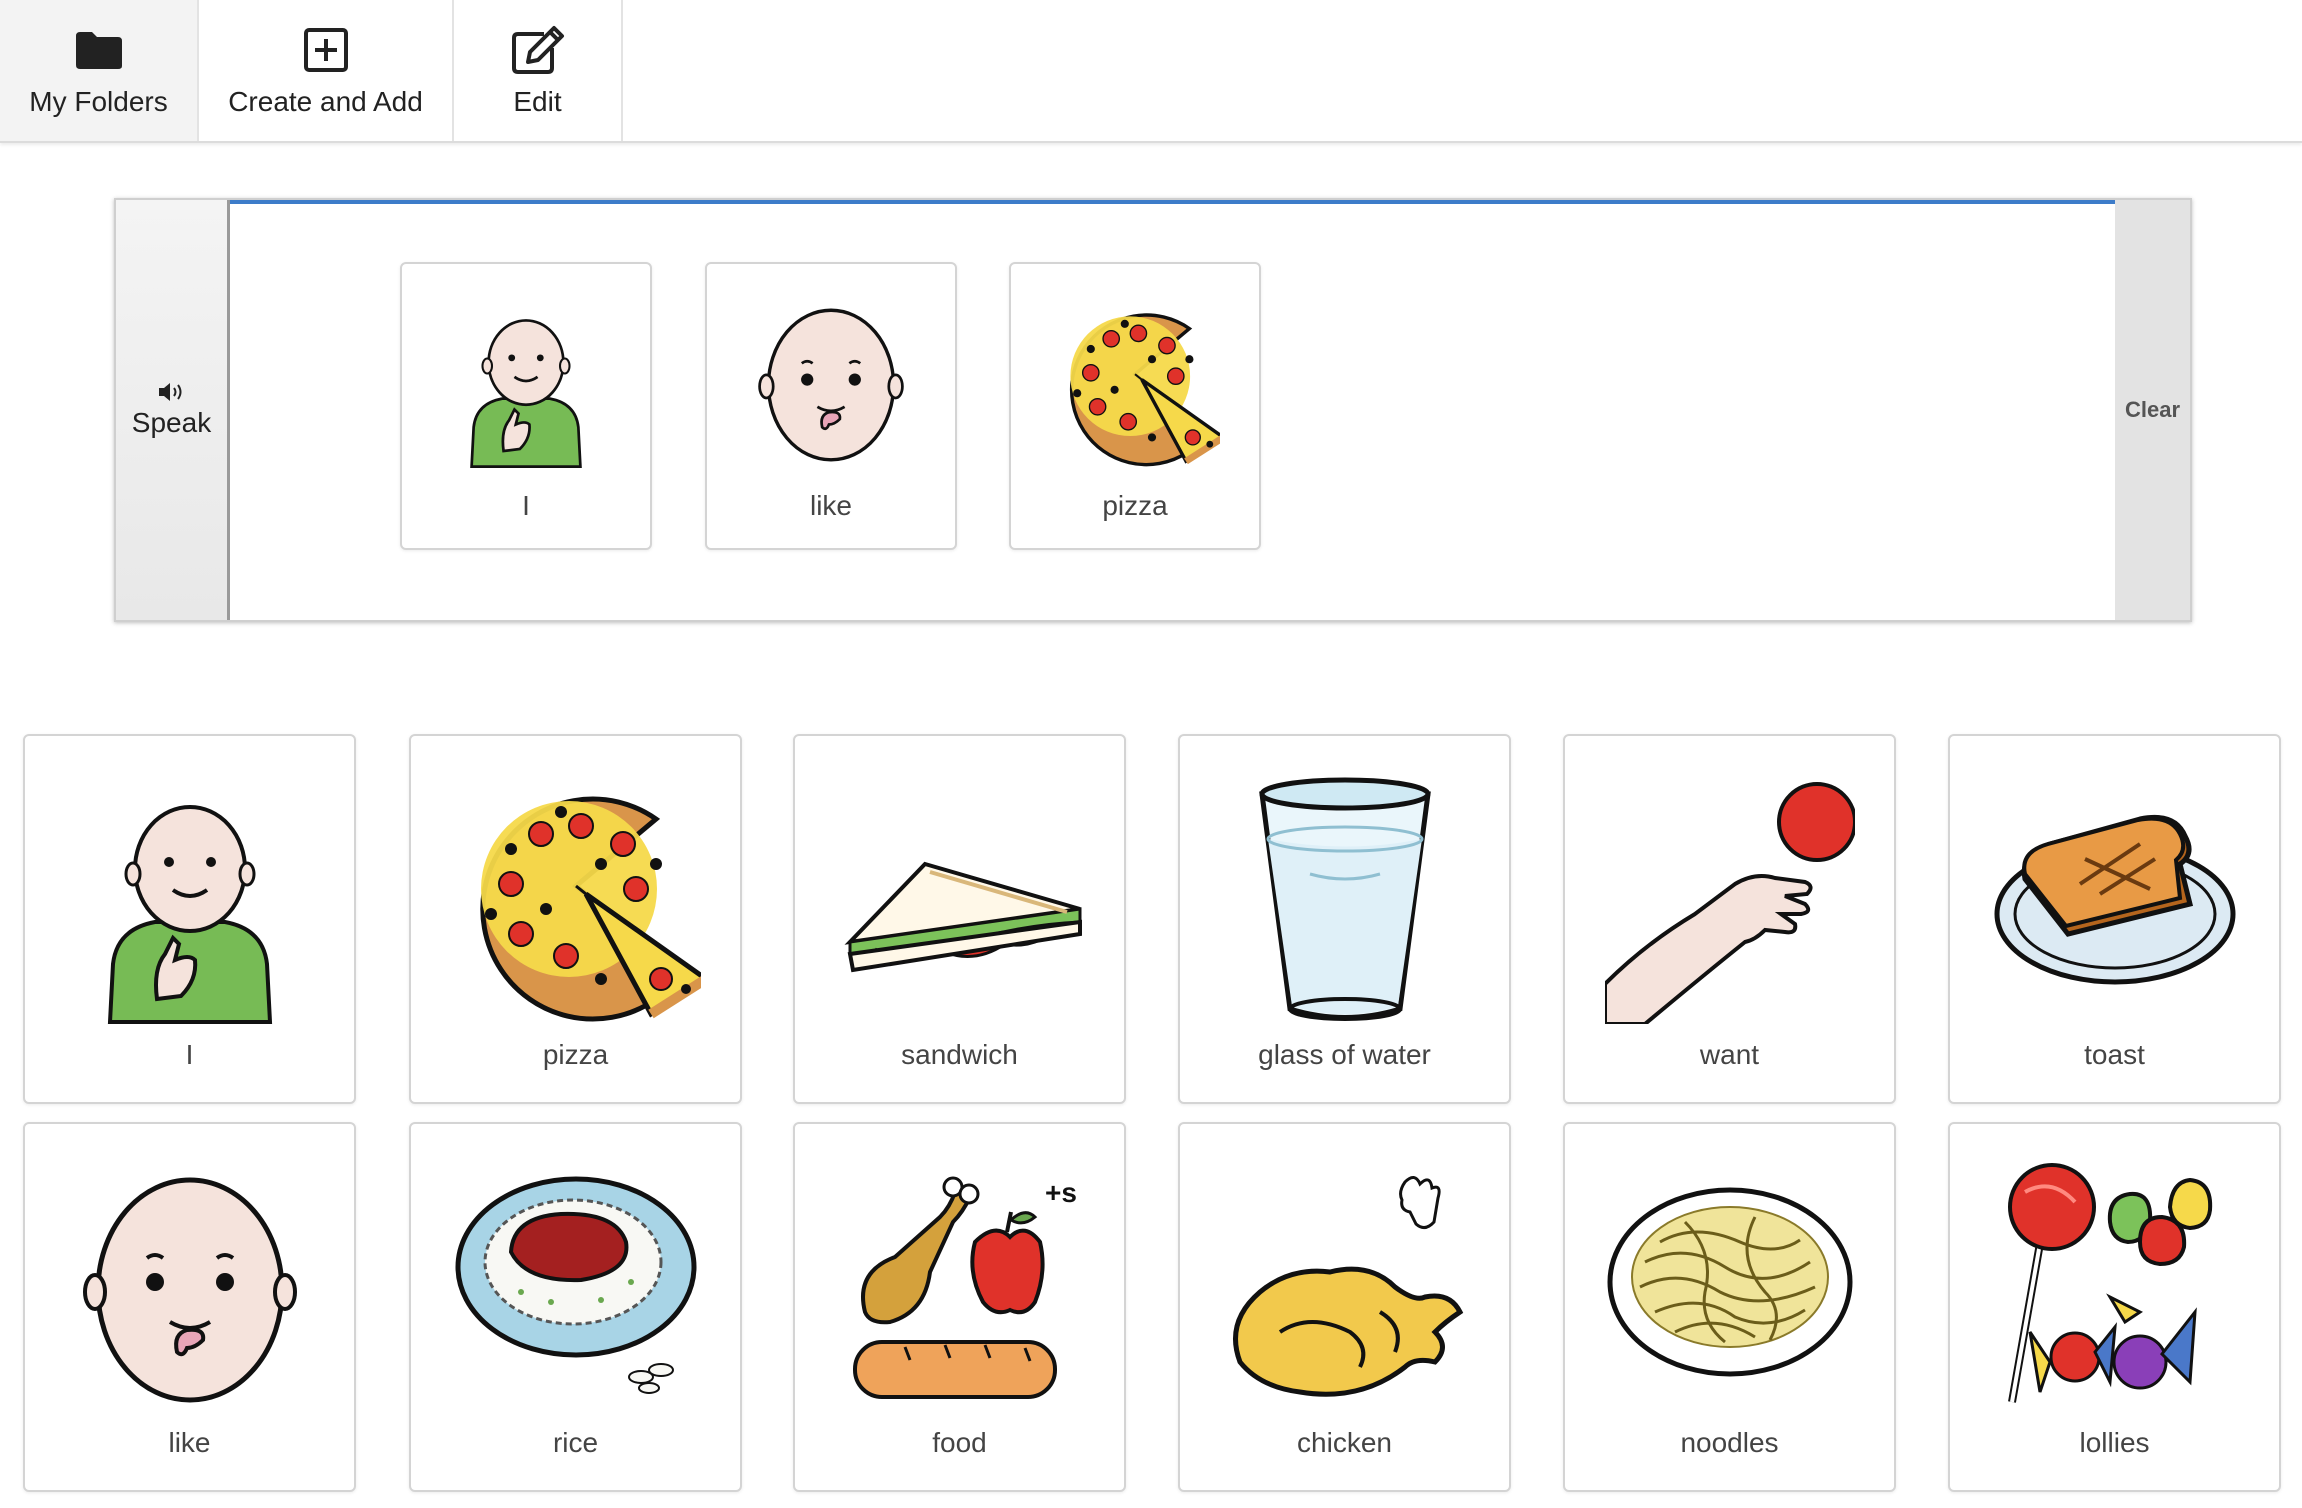 The width and height of the screenshot is (2302, 1508). Describe the element at coordinates (1344, 1054) in the screenshot. I see `tile-label: glass of water` at that location.